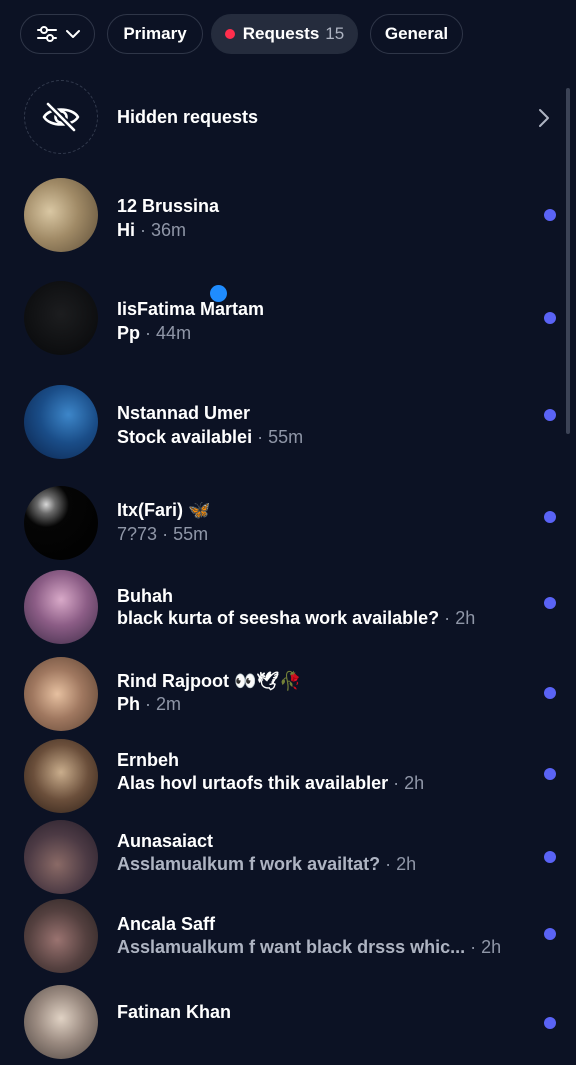 The height and width of the screenshot is (1065, 576). What do you see at coordinates (288, 218) in the screenshot?
I see `list-item: 12 Brussina Hi · 36m` at bounding box center [288, 218].